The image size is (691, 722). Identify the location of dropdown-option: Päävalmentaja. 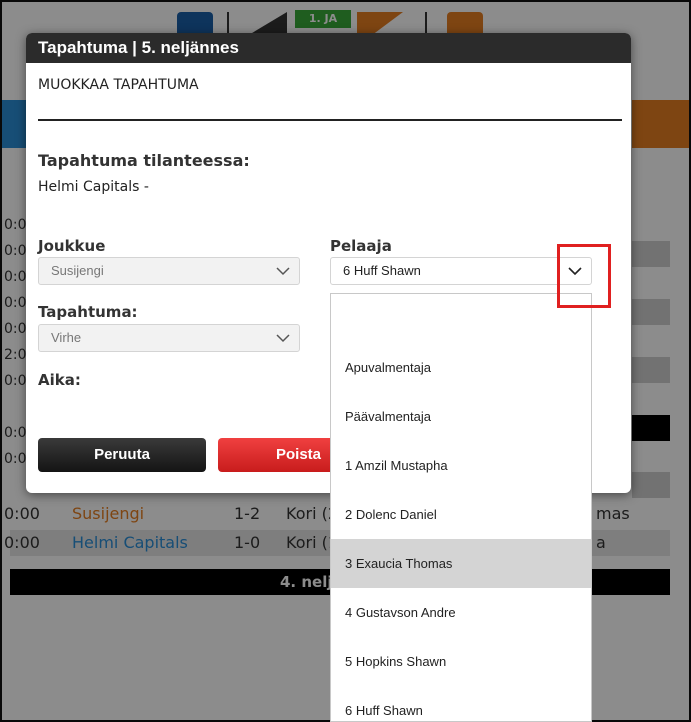
(461, 416).